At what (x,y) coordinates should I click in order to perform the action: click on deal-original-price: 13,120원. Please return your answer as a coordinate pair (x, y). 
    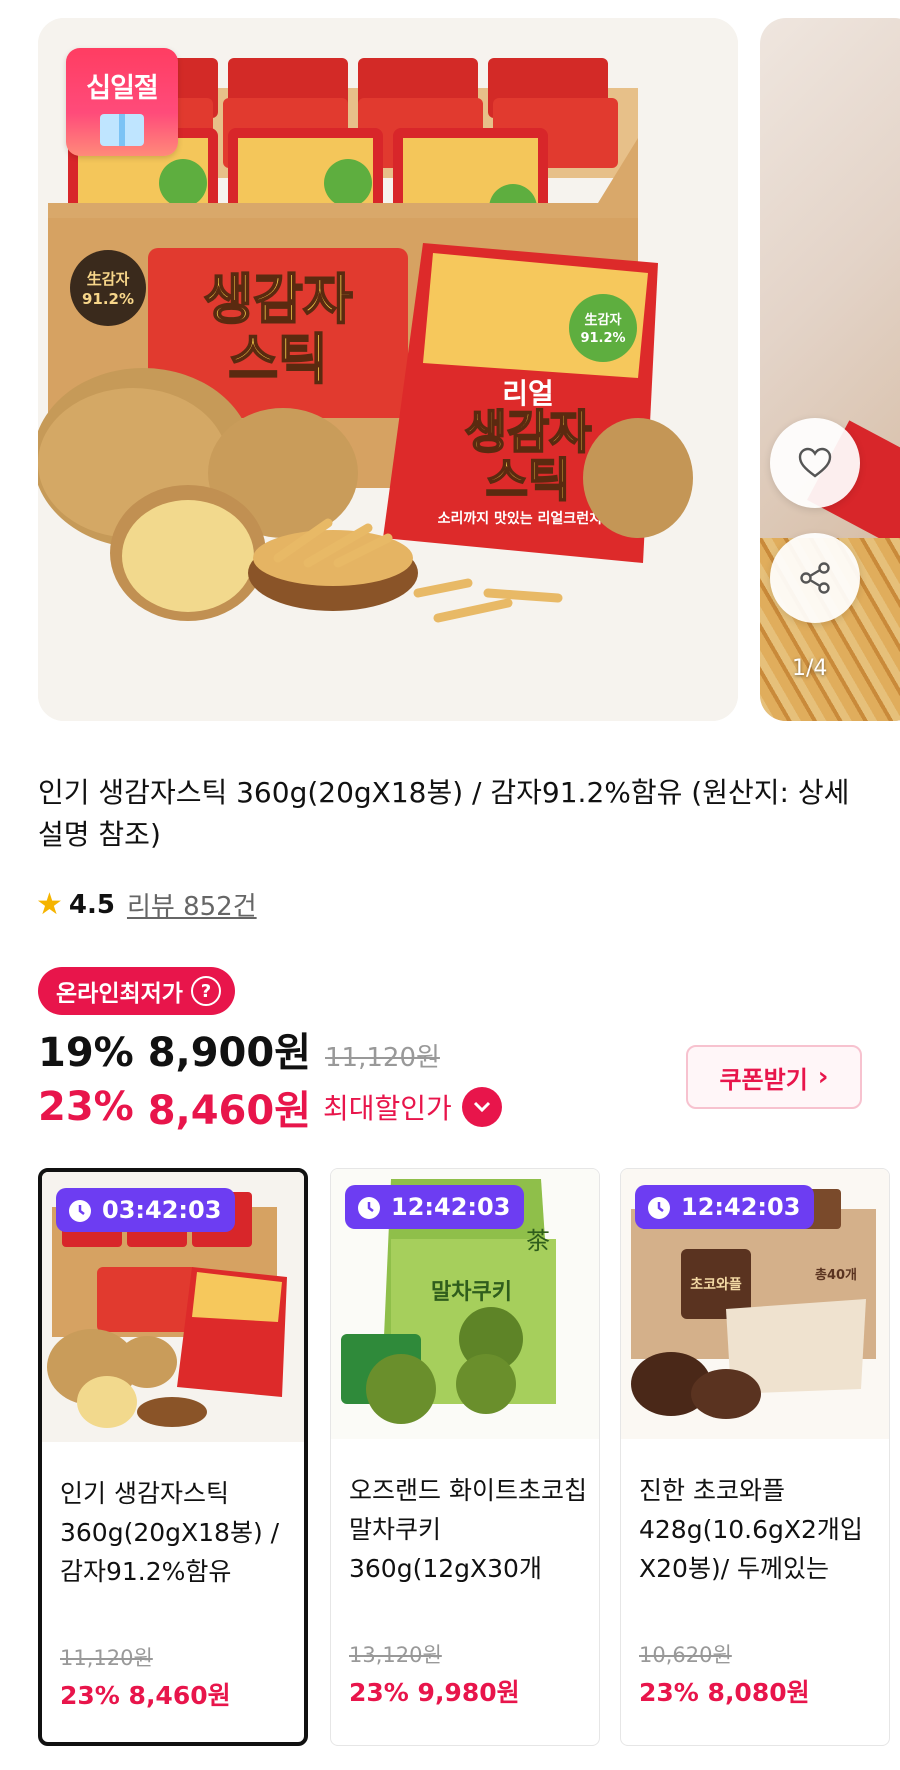
    Looking at the image, I should click on (395, 1655).